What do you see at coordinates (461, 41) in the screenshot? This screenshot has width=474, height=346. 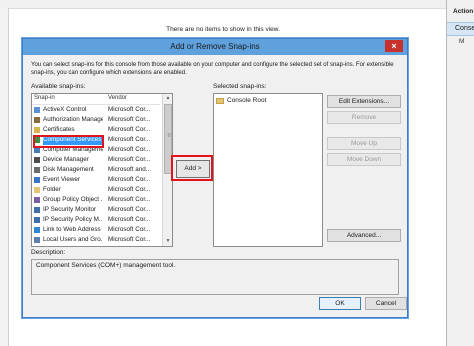 I see `actions-more-item: M` at bounding box center [461, 41].